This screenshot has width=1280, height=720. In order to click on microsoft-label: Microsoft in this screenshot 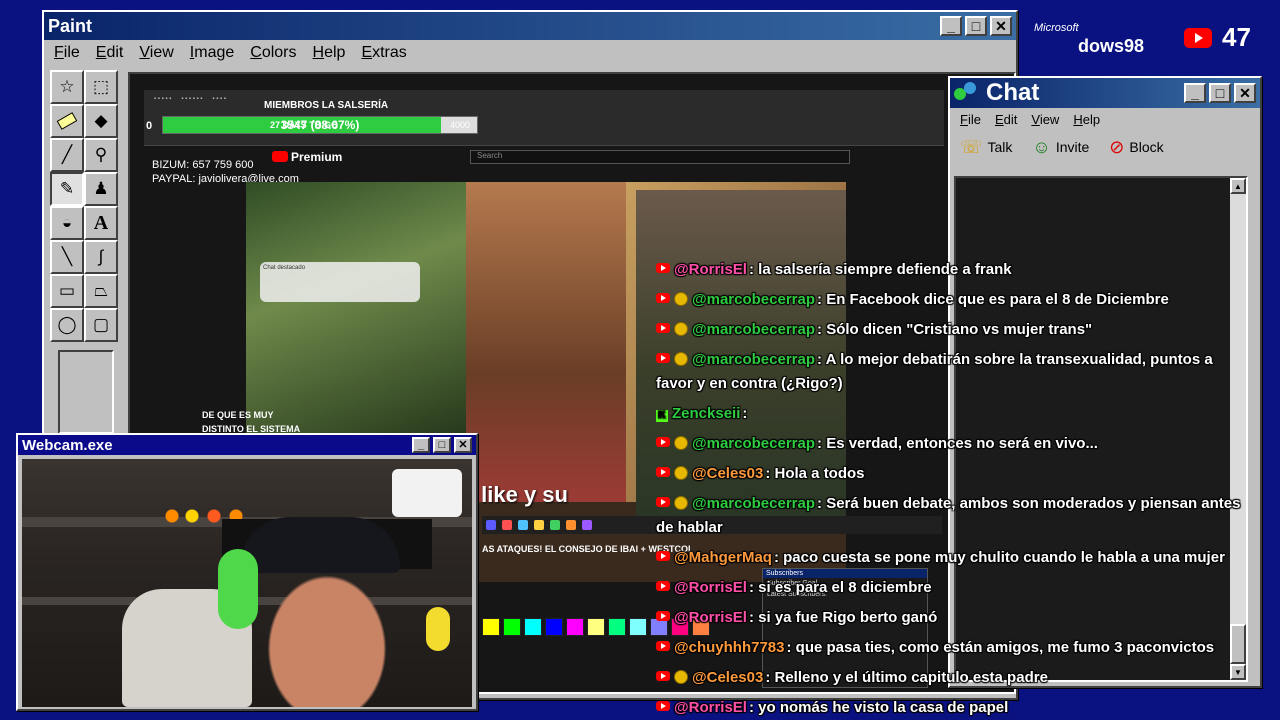, I will do `click(1056, 28)`.